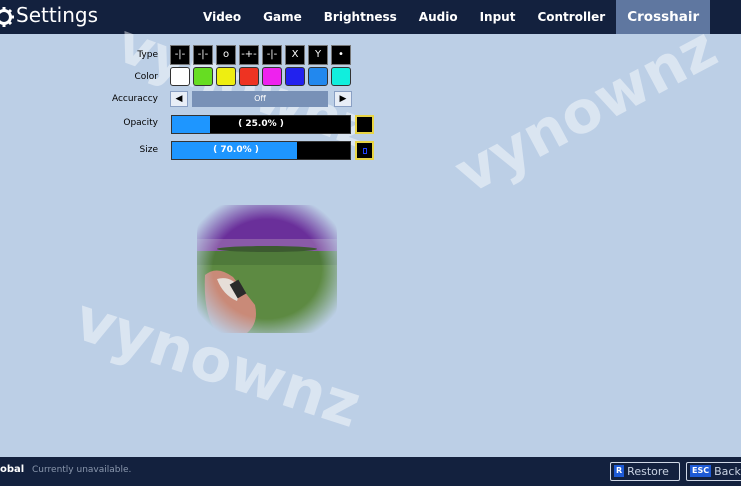  What do you see at coordinates (226, 55) in the screenshot?
I see `crosshair-type-option: o` at bounding box center [226, 55].